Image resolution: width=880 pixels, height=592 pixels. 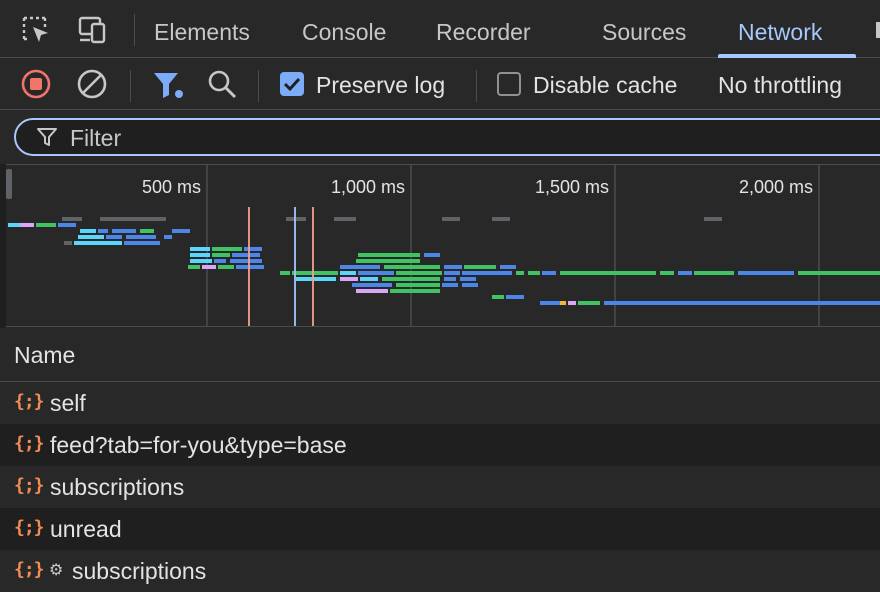 I want to click on request-name: self, so click(x=68, y=403).